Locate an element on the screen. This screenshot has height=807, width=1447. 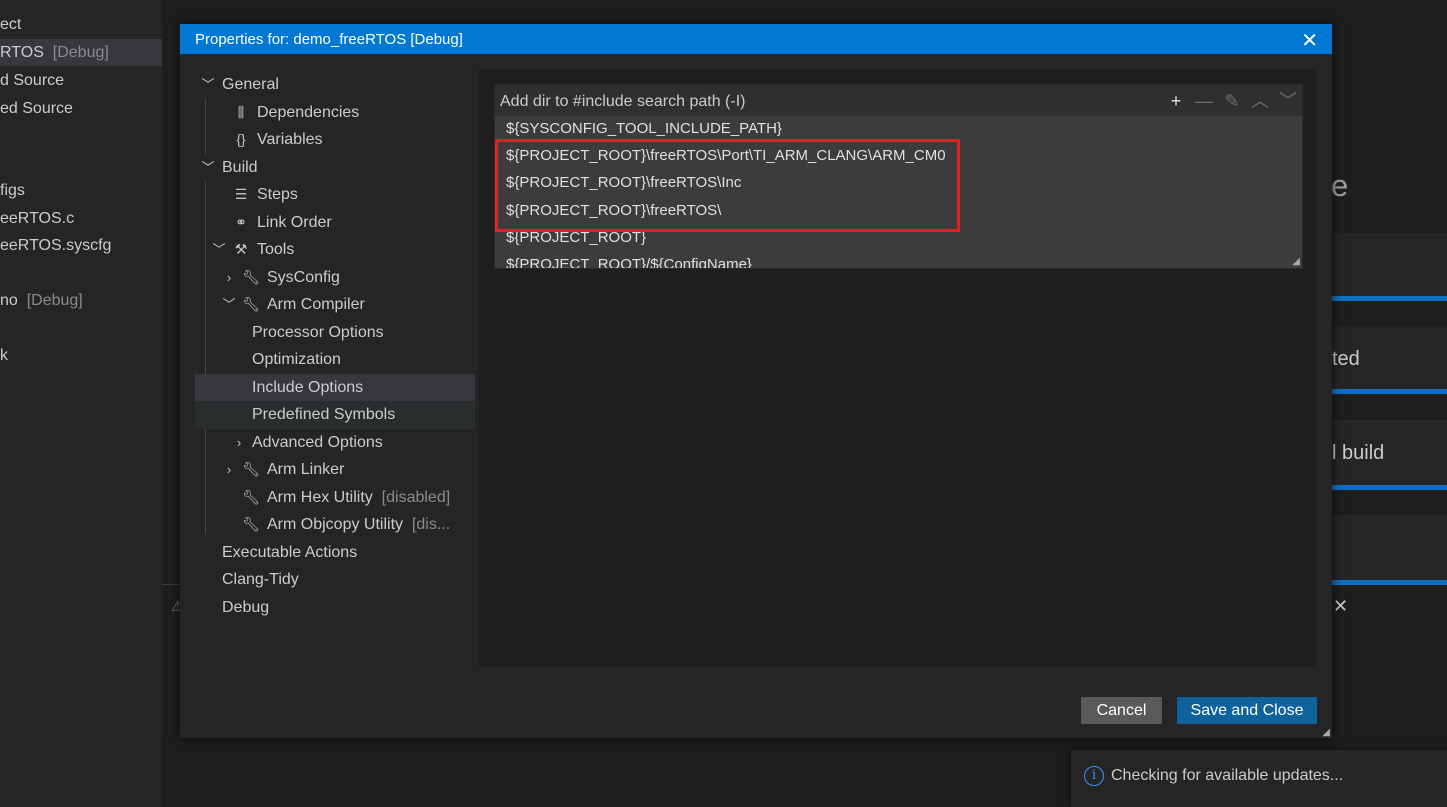
explorer-item: d Source is located at coordinates (32, 80).